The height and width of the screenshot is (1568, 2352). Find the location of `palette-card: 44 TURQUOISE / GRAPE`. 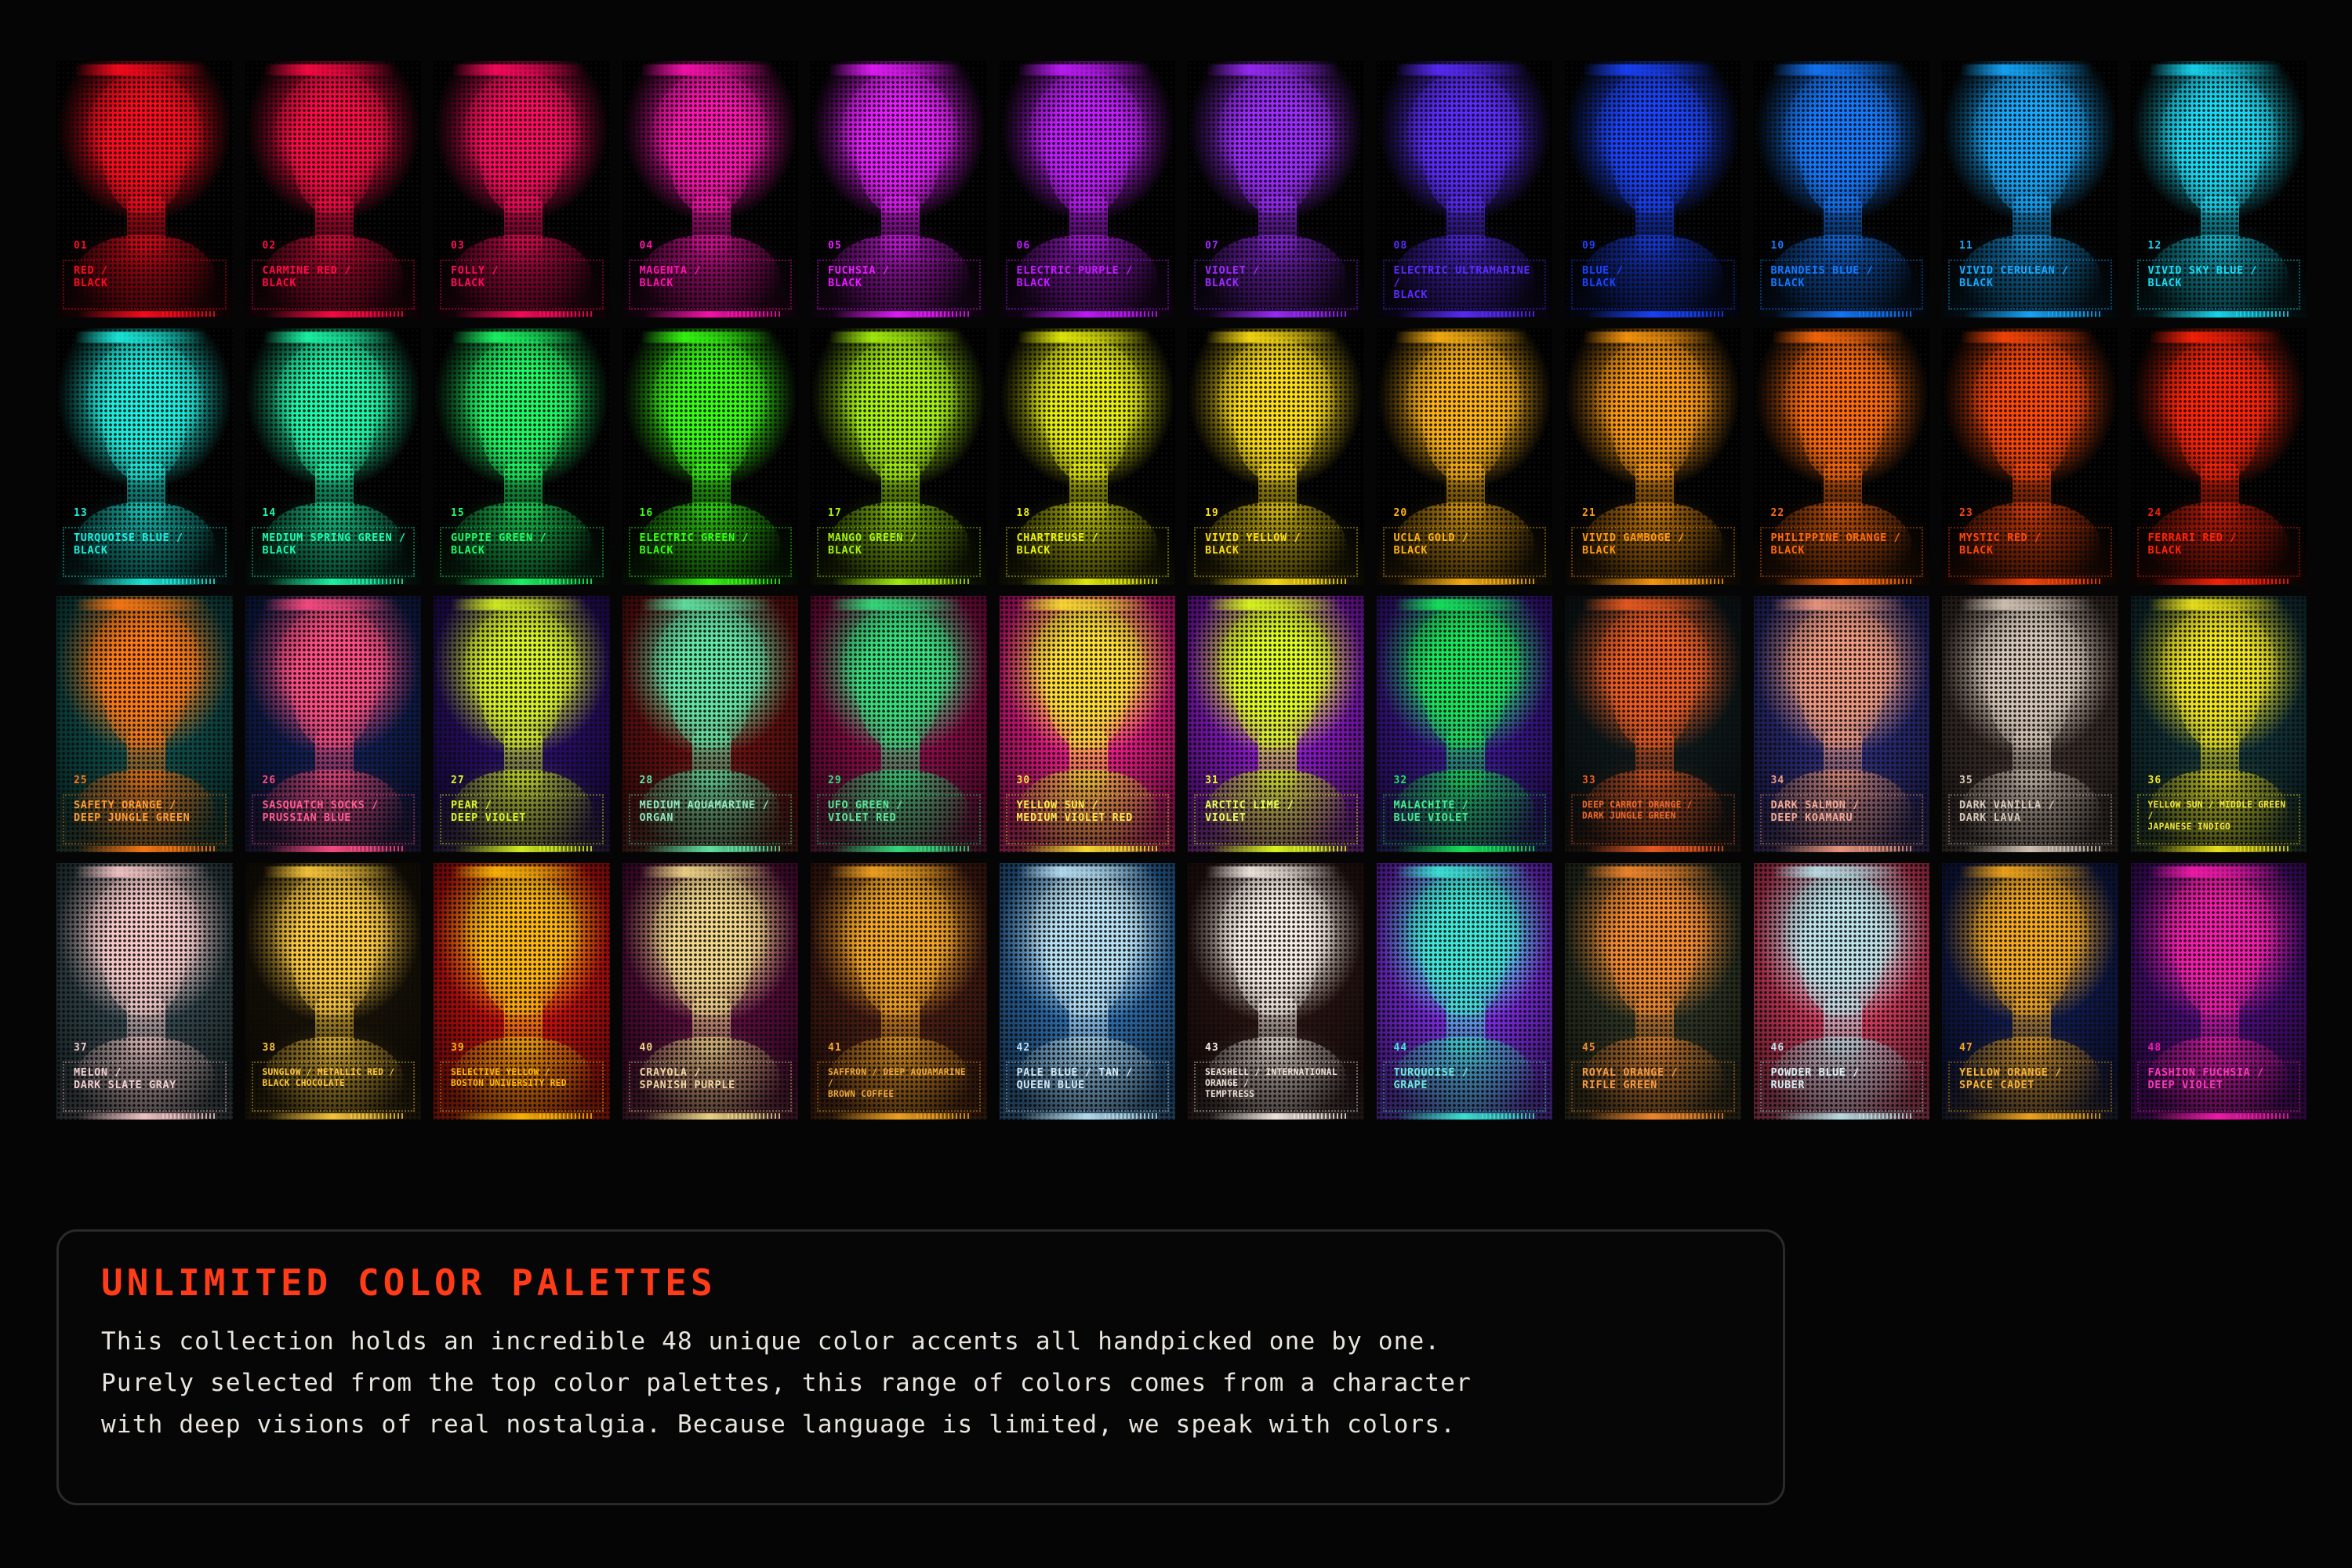

palette-card: 44 TURQUOISE / GRAPE is located at coordinates (1464, 991).